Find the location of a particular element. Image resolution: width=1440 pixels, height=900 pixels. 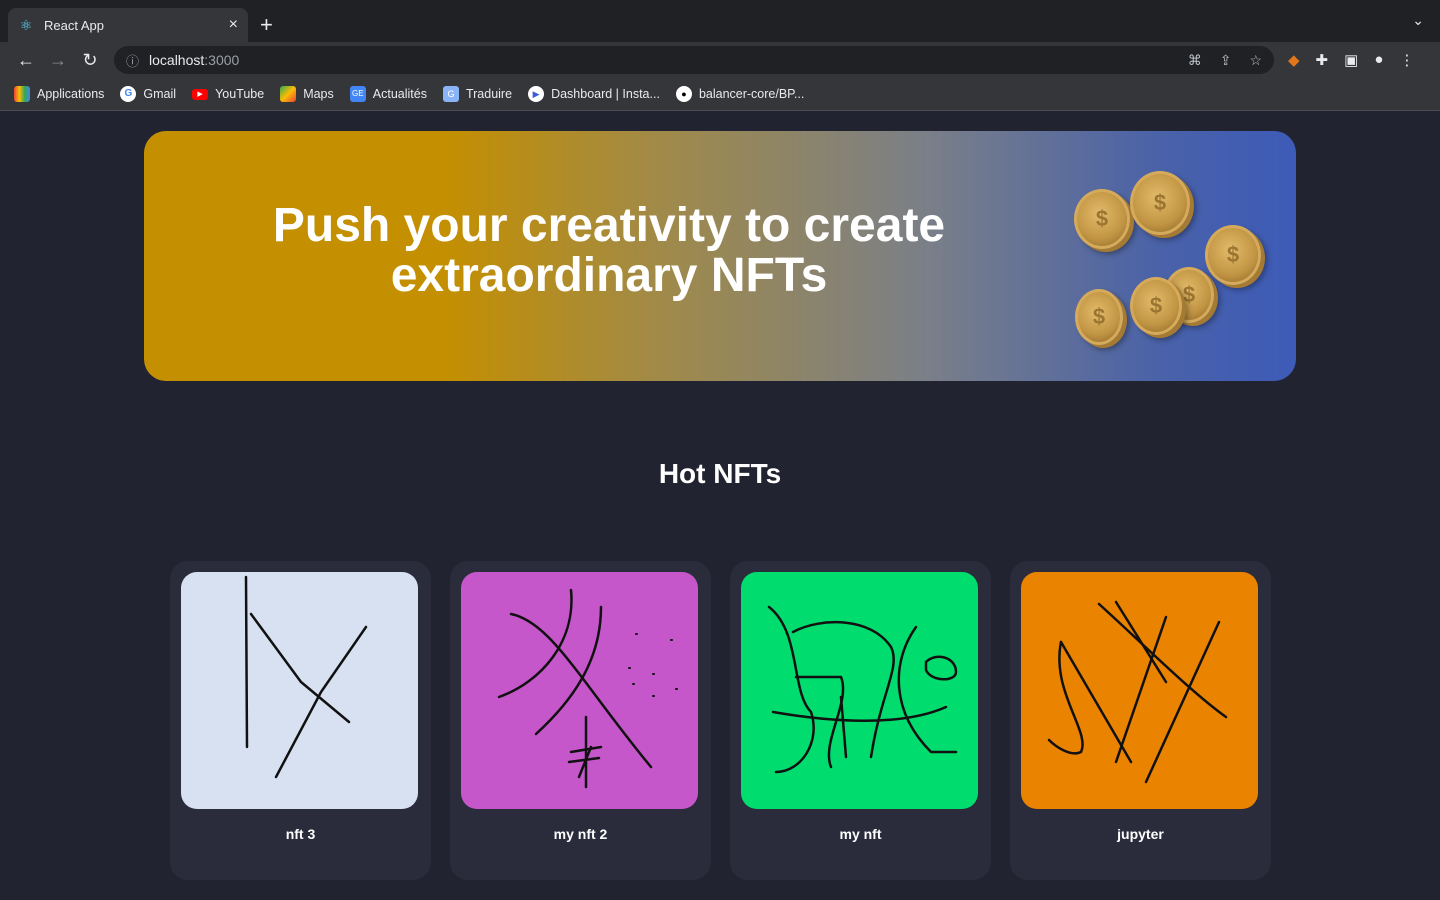

bookmark-label: Traduire is located at coordinates (489, 94).